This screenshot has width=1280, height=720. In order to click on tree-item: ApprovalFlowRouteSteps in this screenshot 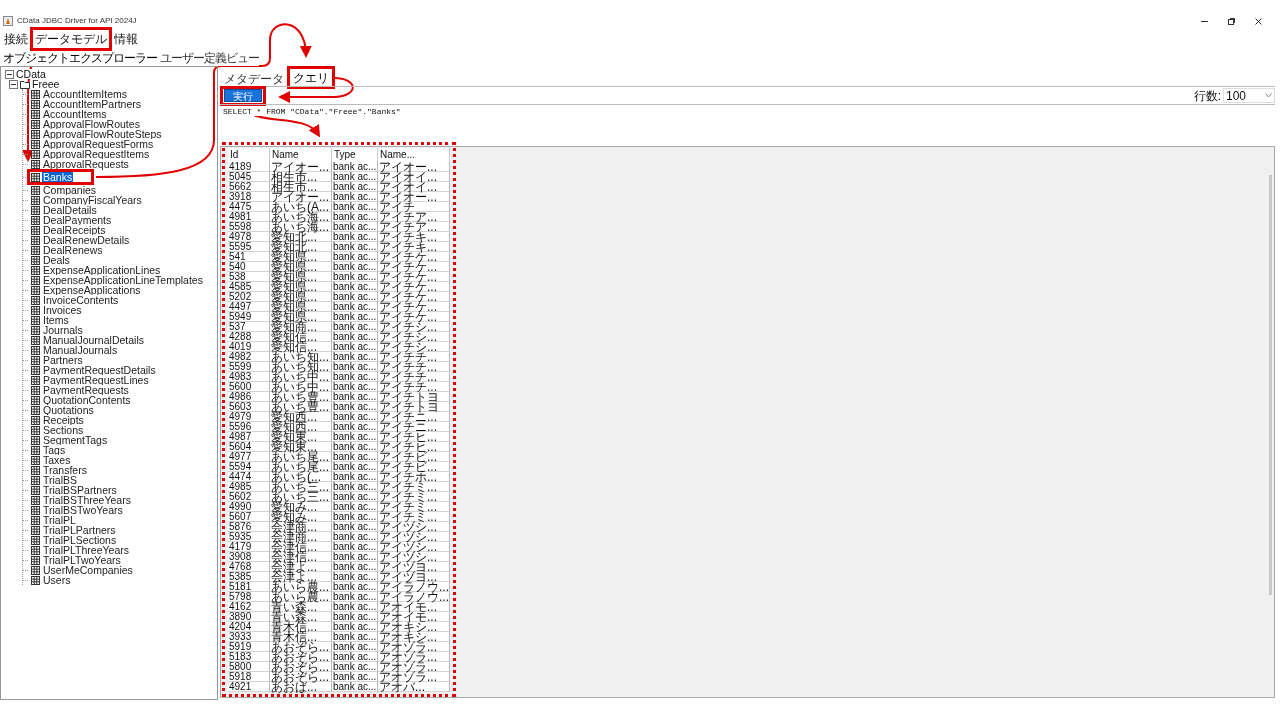, I will do `click(102, 134)`.